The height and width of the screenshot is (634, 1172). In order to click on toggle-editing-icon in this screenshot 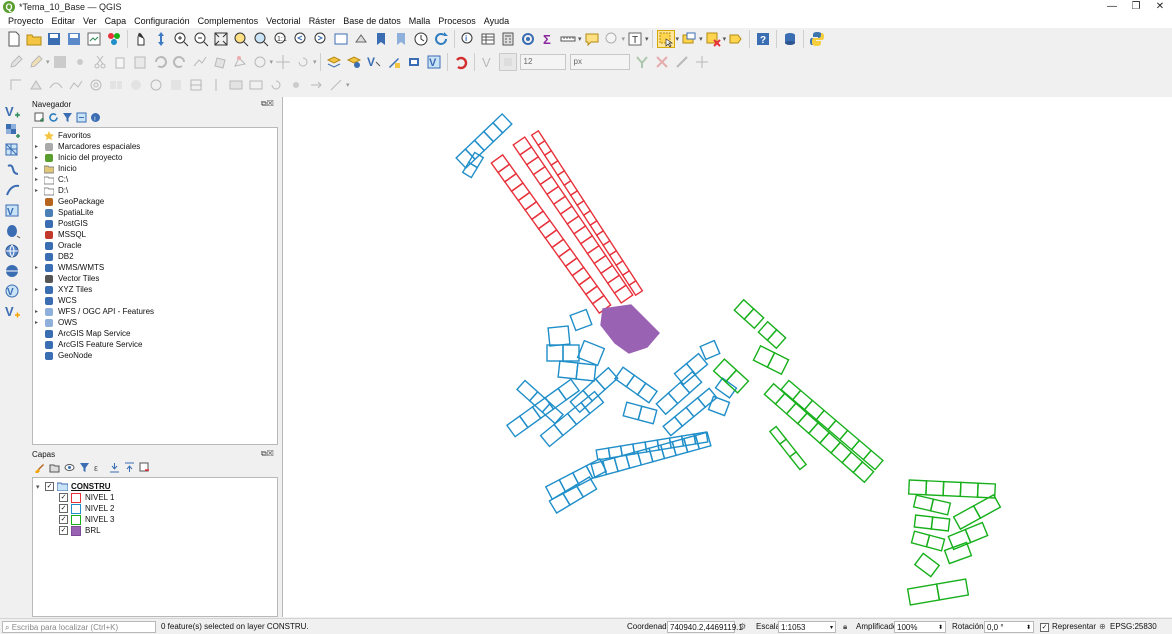, I will do `click(36, 62)`.